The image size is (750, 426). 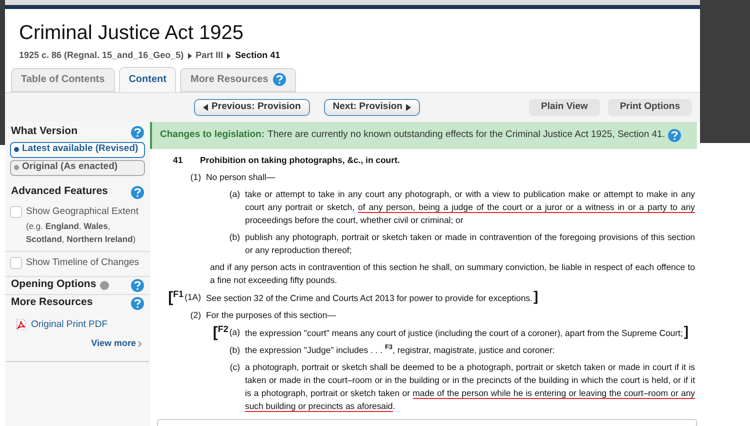 What do you see at coordinates (252, 107) in the screenshot?
I see `nav-button: Previous: Provision` at bounding box center [252, 107].